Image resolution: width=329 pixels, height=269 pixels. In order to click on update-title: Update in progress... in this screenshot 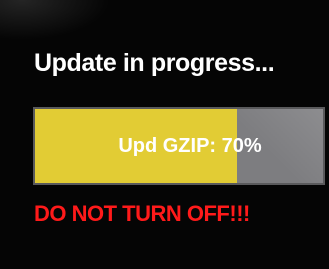, I will do `click(154, 63)`.